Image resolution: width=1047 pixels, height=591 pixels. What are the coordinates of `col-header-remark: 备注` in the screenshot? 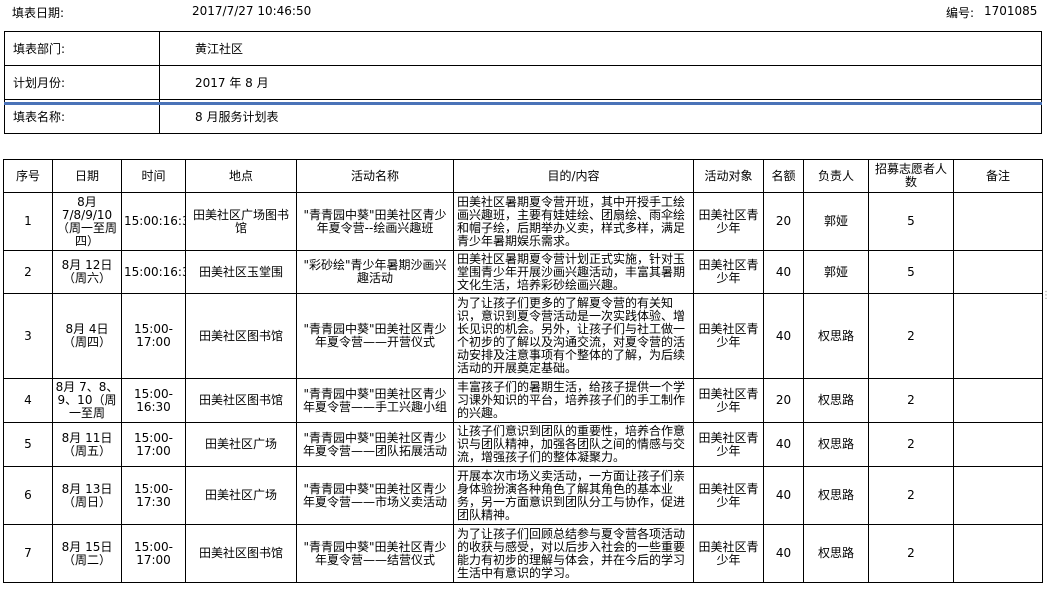 It's located at (998, 176).